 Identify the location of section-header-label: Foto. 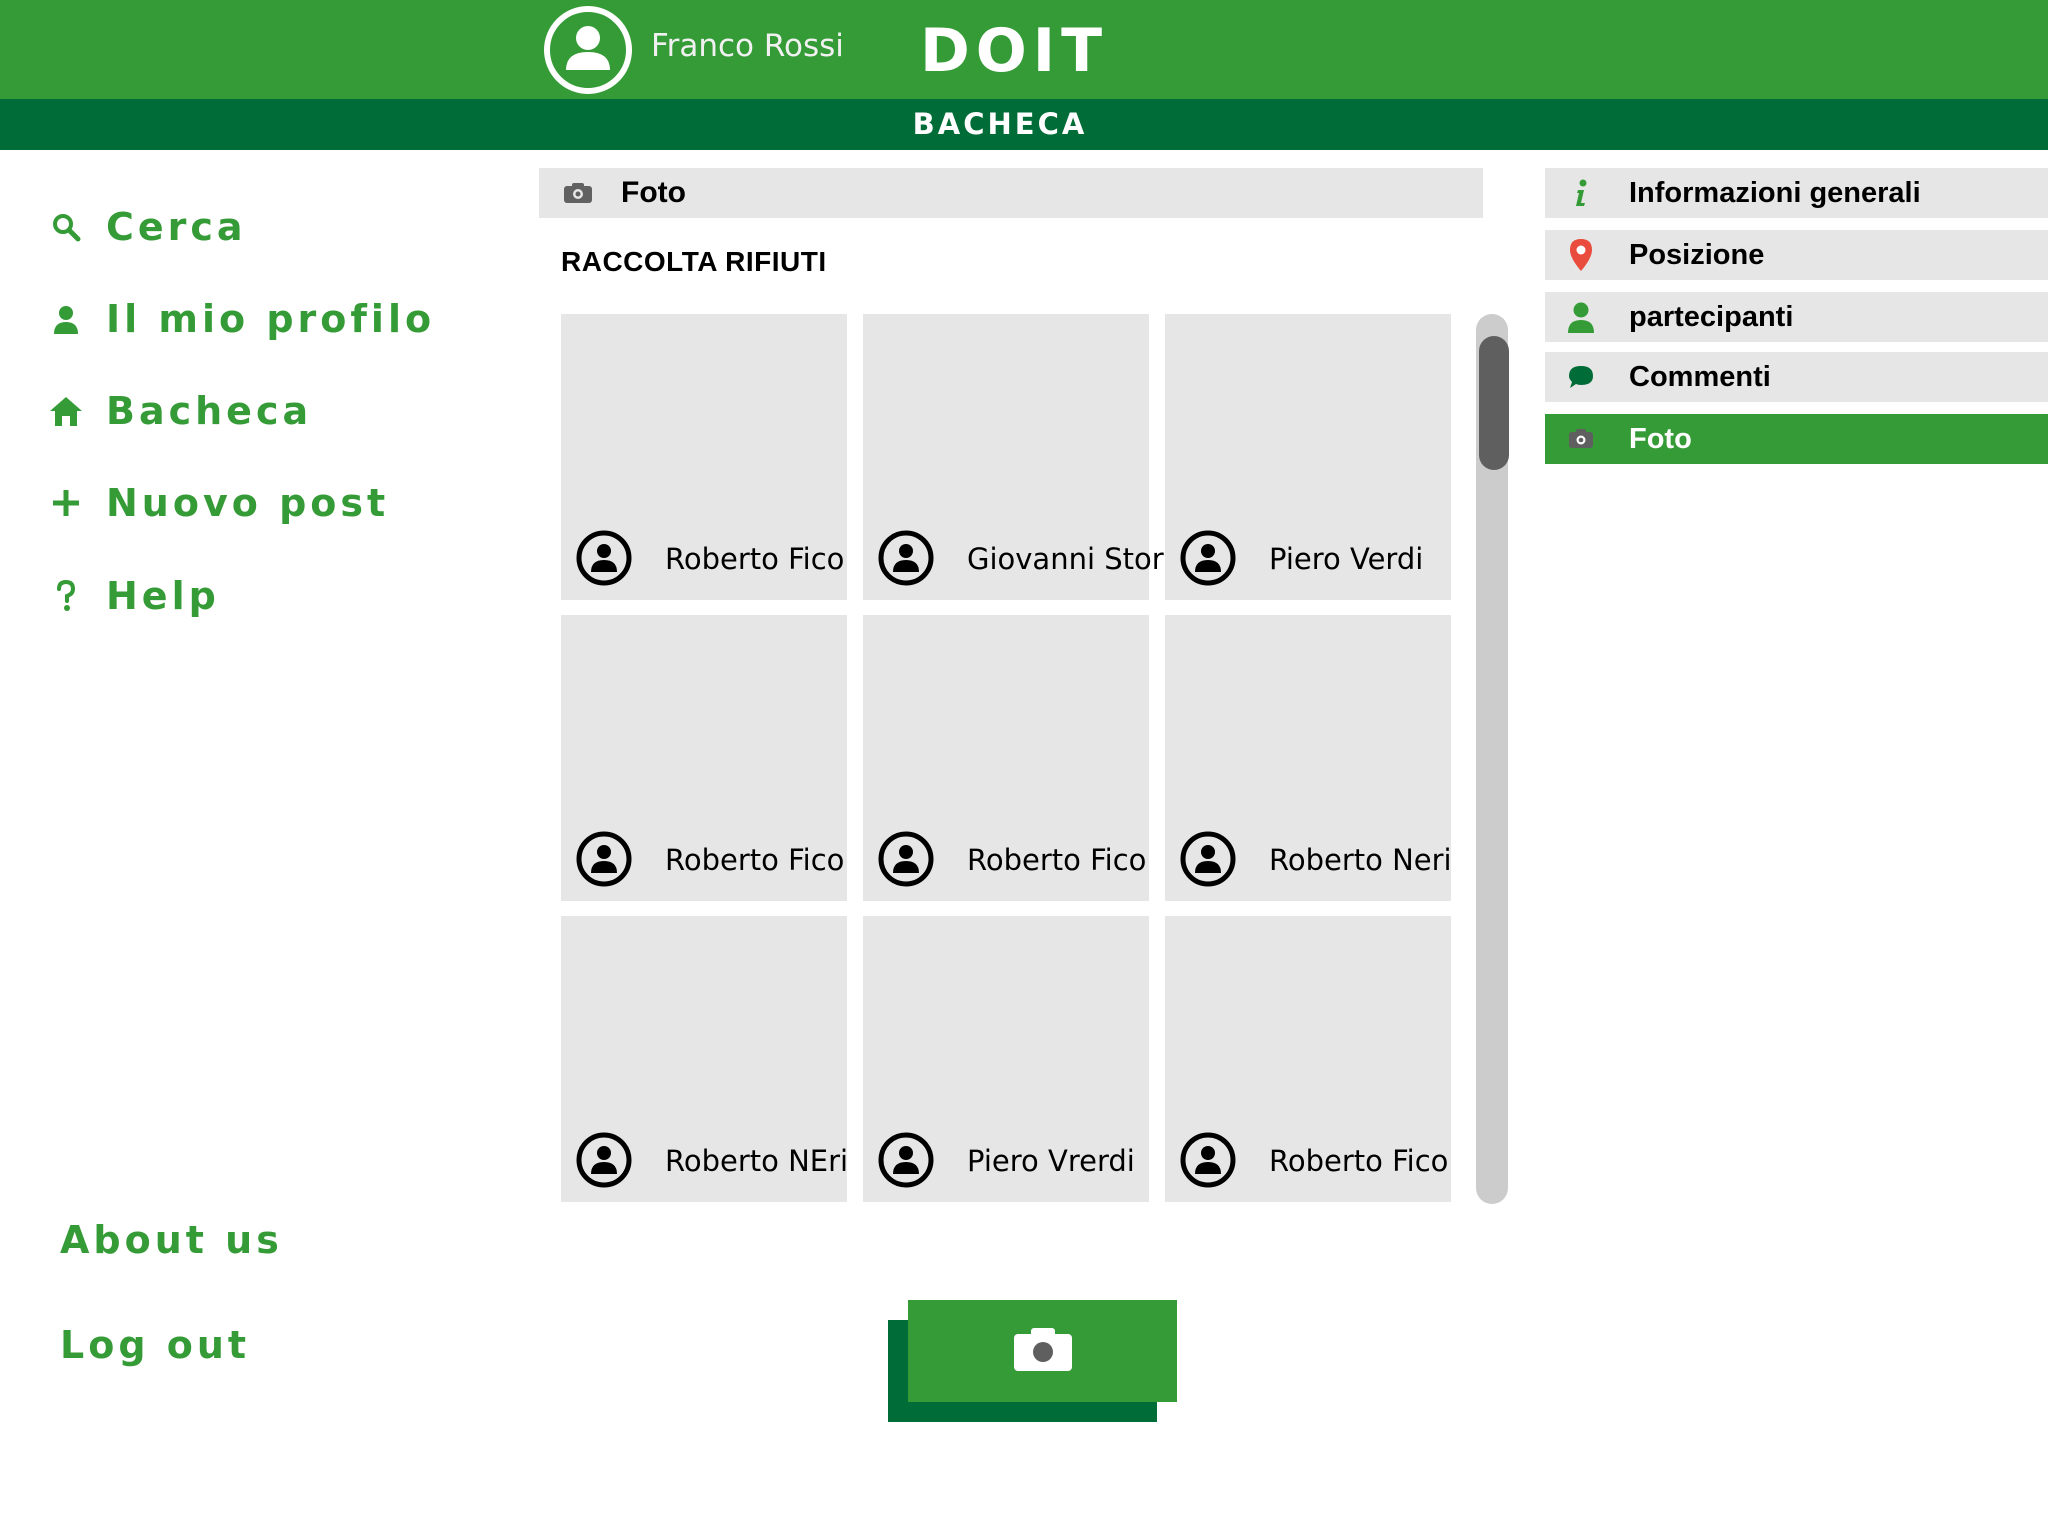
(653, 192).